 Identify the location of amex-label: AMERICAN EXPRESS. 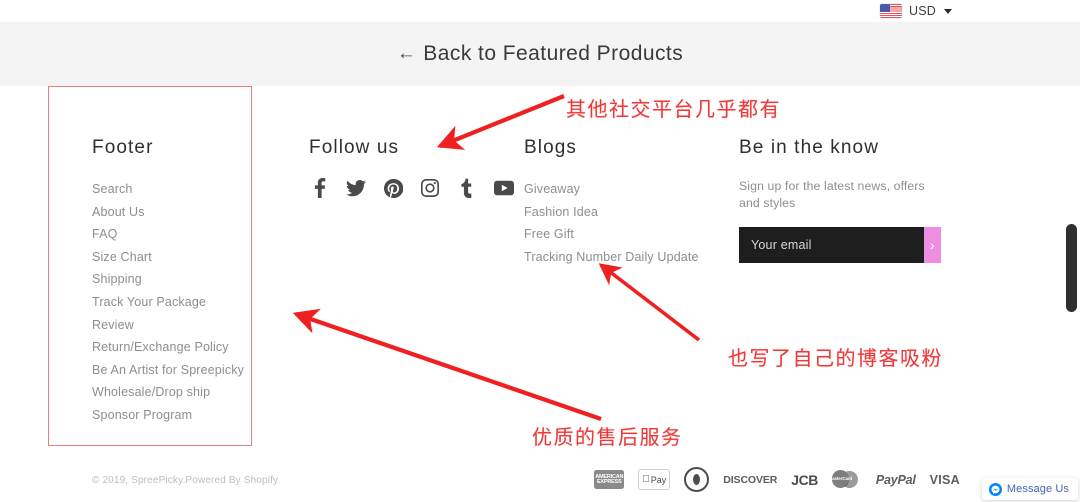
(609, 479).